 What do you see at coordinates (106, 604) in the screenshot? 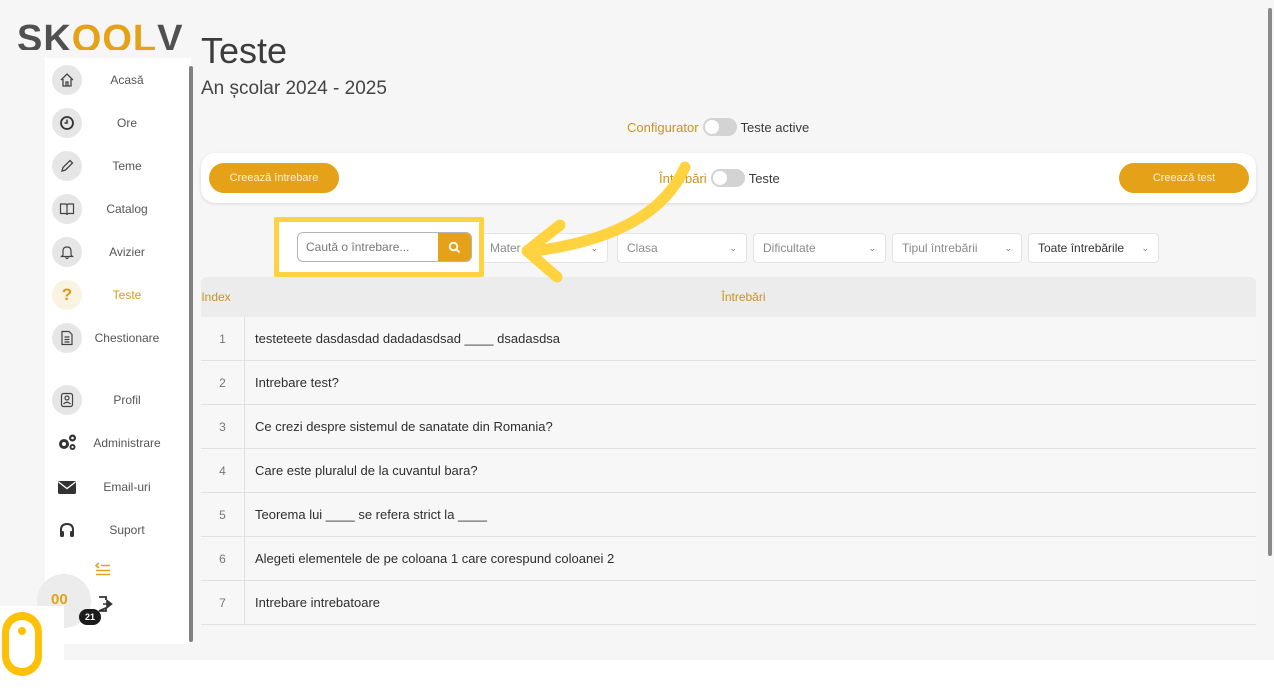
I see `logout-icon` at bounding box center [106, 604].